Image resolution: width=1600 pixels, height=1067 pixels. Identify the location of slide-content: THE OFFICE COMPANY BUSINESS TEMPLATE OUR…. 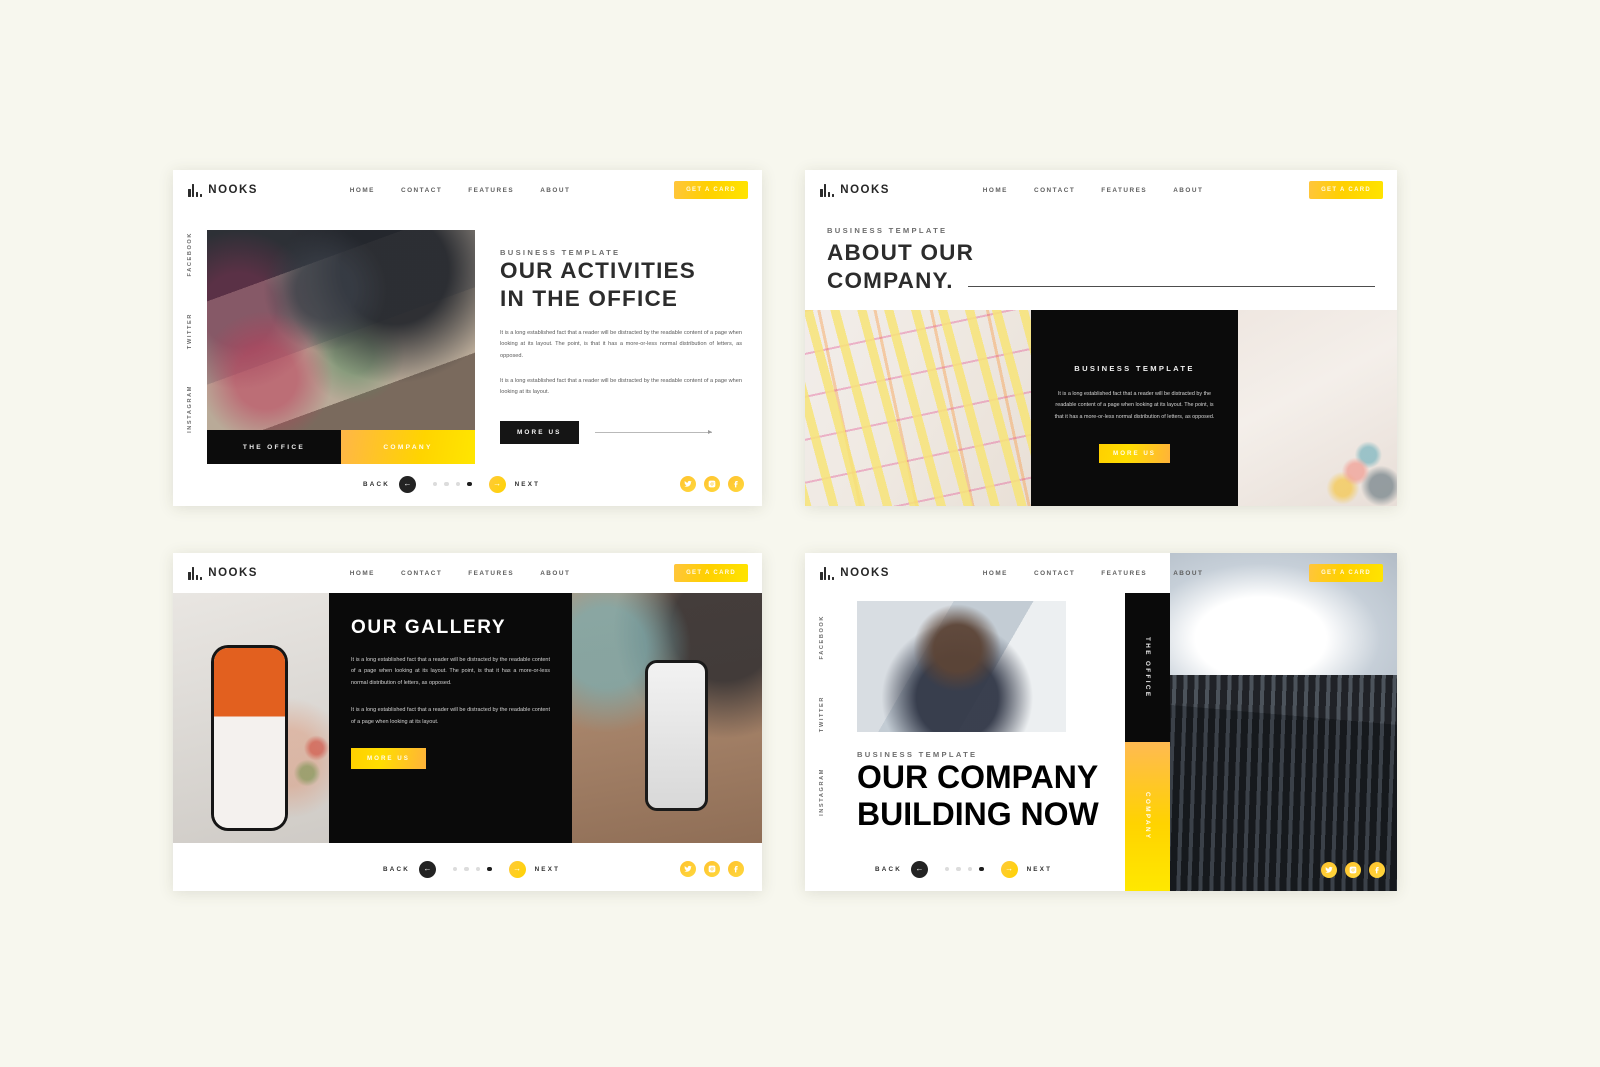
(467, 337).